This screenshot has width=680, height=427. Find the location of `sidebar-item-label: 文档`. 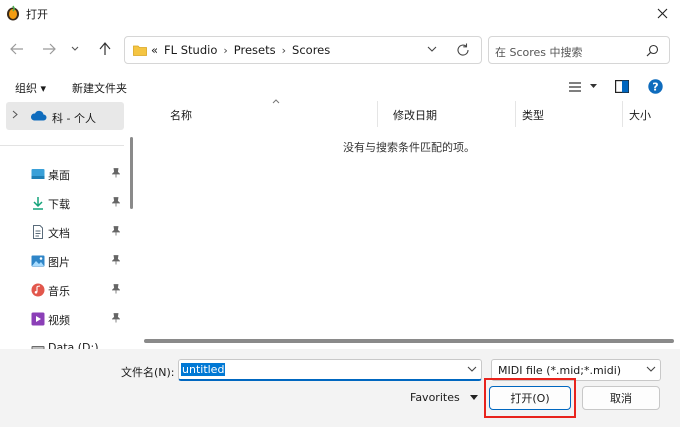

sidebar-item-label: 文档 is located at coordinates (59, 233).